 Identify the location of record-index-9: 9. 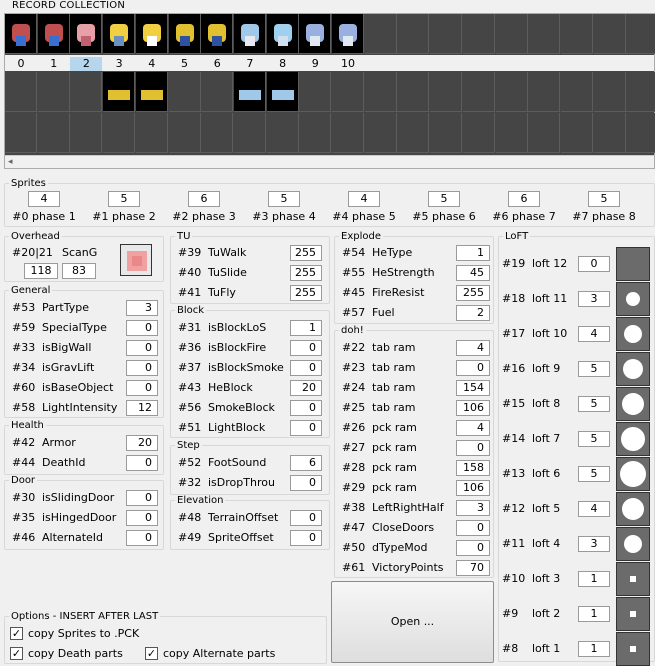
(315, 64).